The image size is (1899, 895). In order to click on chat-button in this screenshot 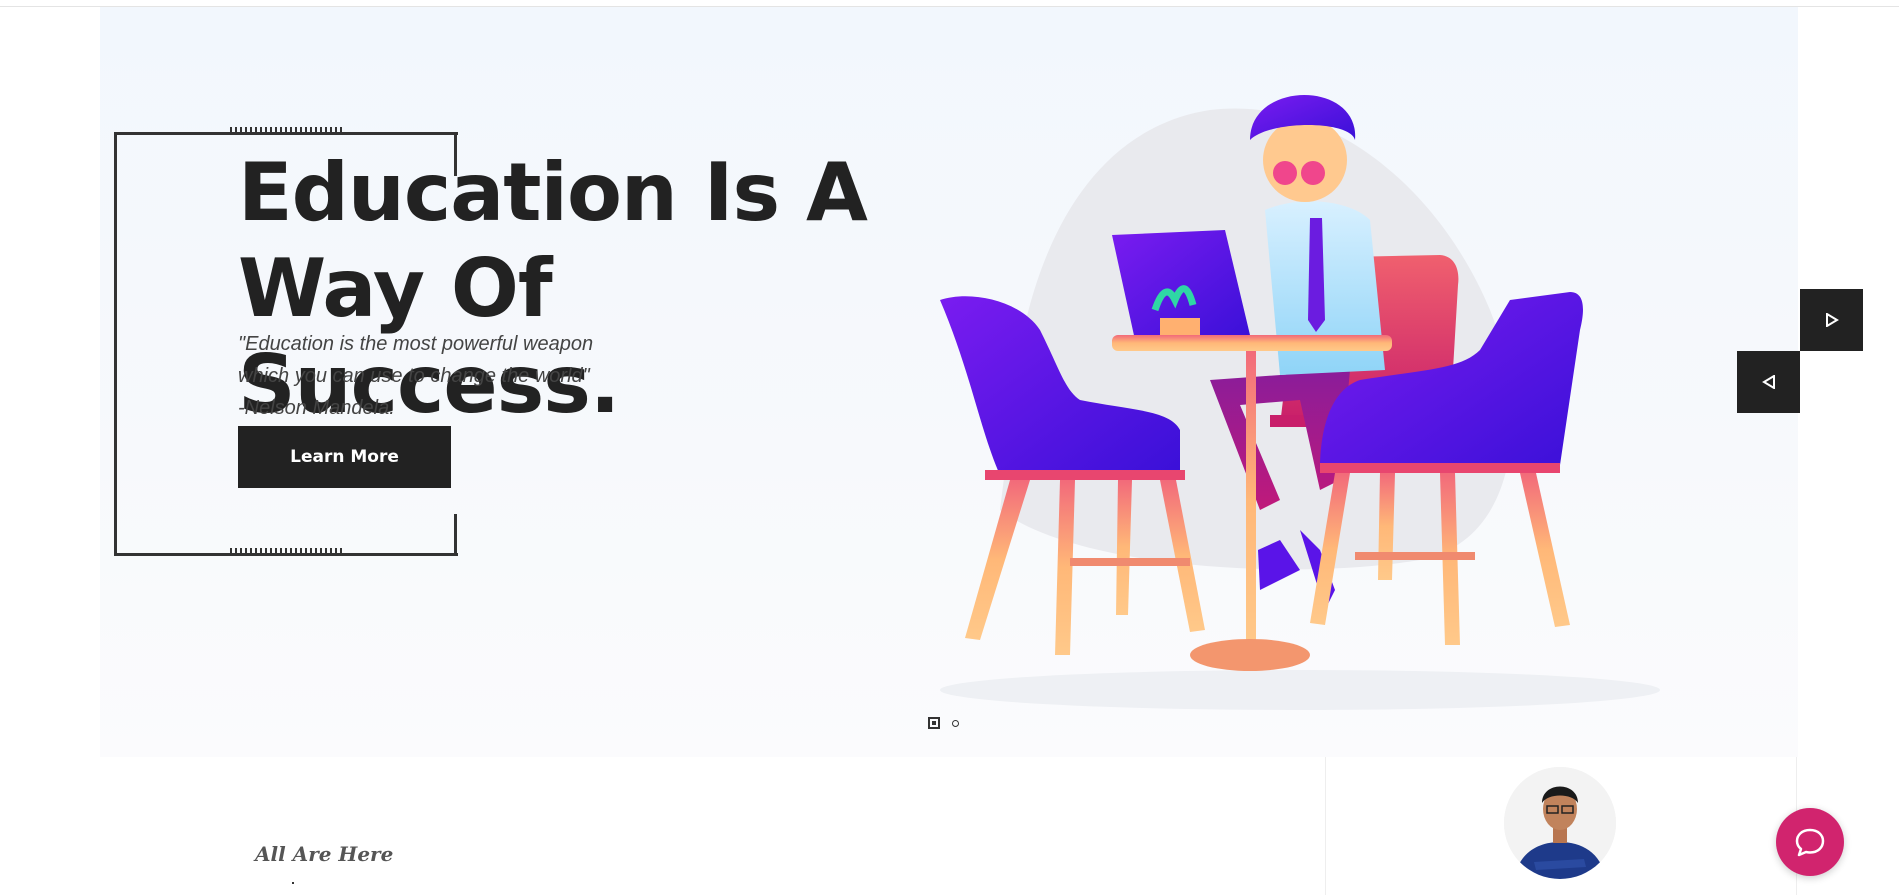, I will do `click(1810, 842)`.